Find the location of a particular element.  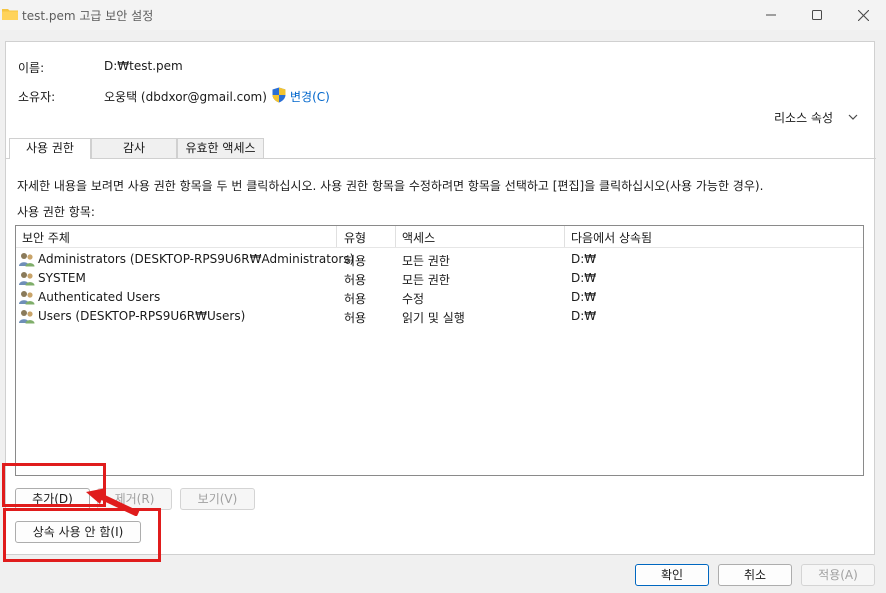

name-label: 이름: is located at coordinates (31, 68).